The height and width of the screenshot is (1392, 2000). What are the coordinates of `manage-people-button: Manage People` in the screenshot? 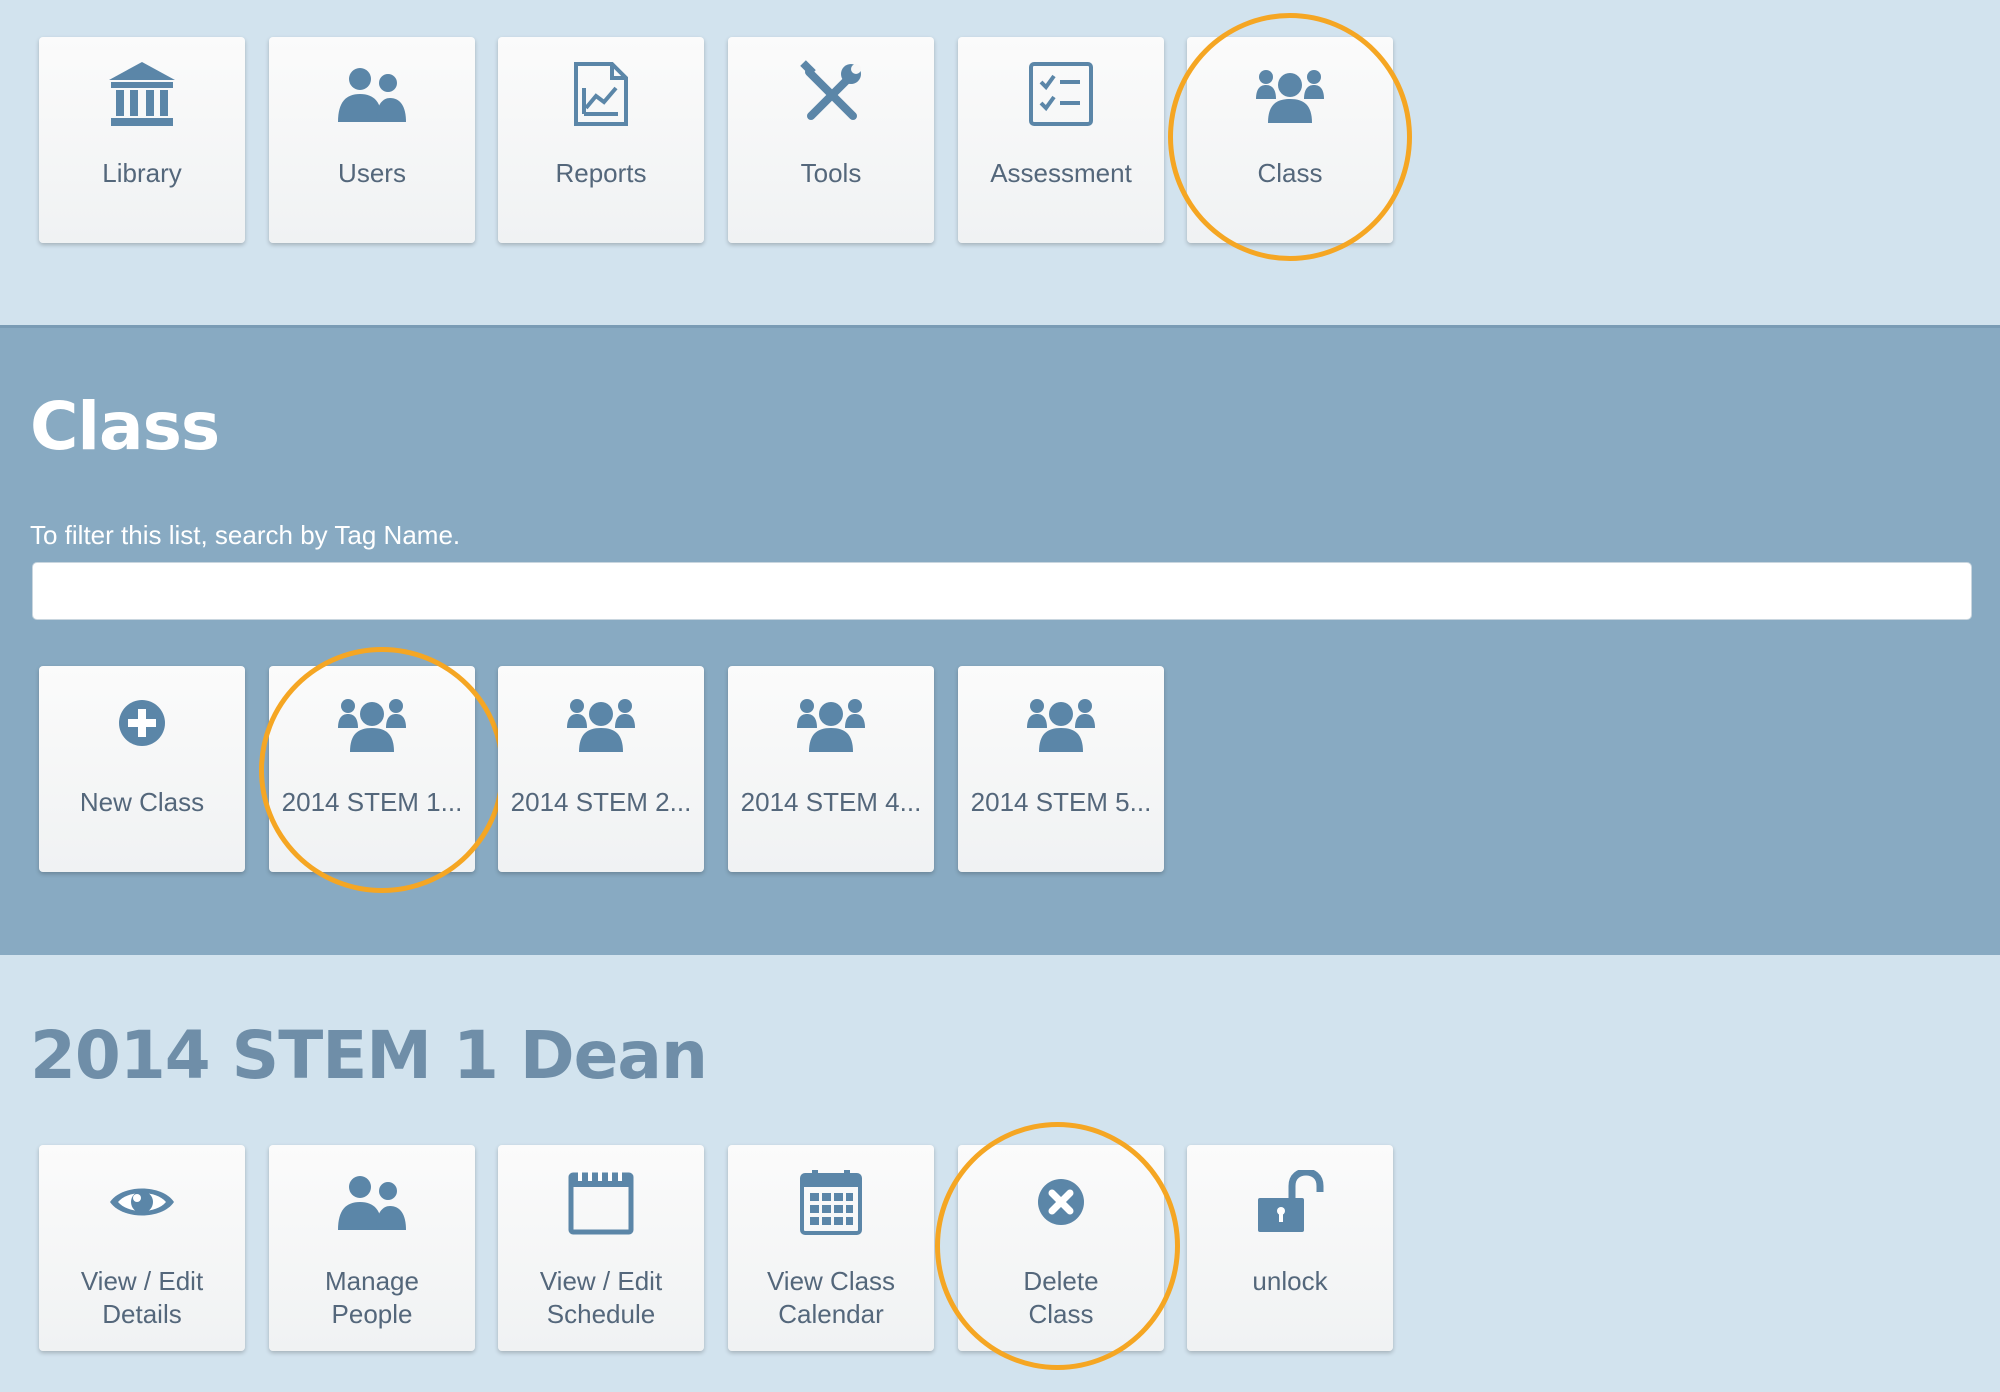 It's located at (372, 1248).